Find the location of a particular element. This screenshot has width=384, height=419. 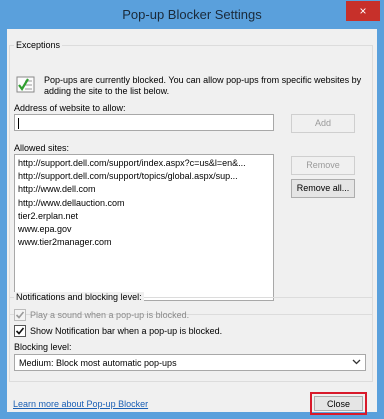

remove-button: Remove is located at coordinates (323, 165).